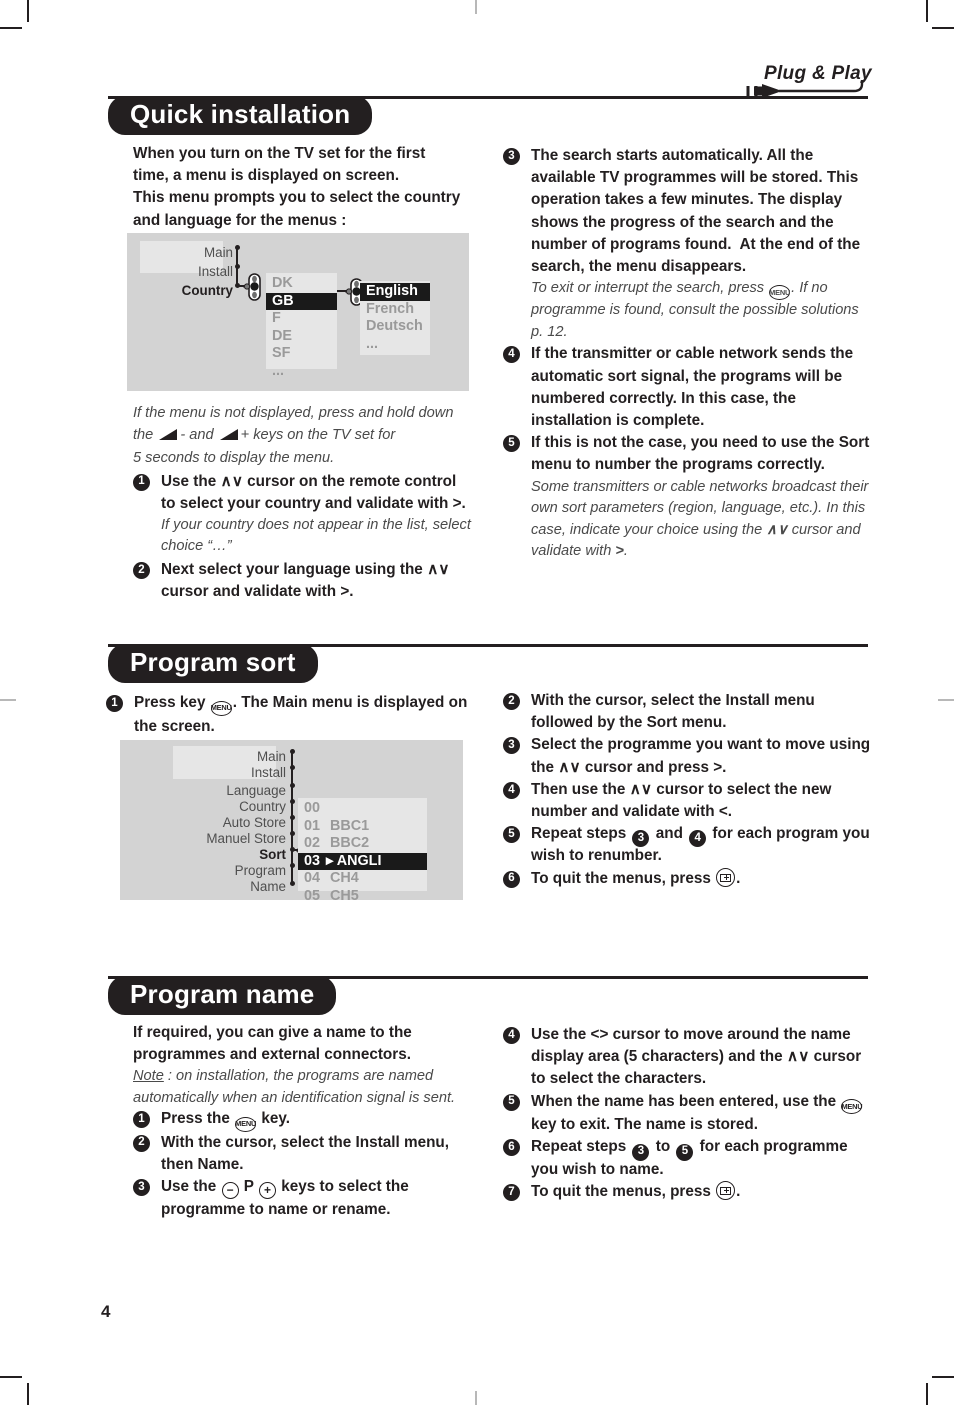 This screenshot has width=954, height=1405. What do you see at coordinates (330, 860) in the screenshot?
I see `move-arrow-icon: ▸` at bounding box center [330, 860].